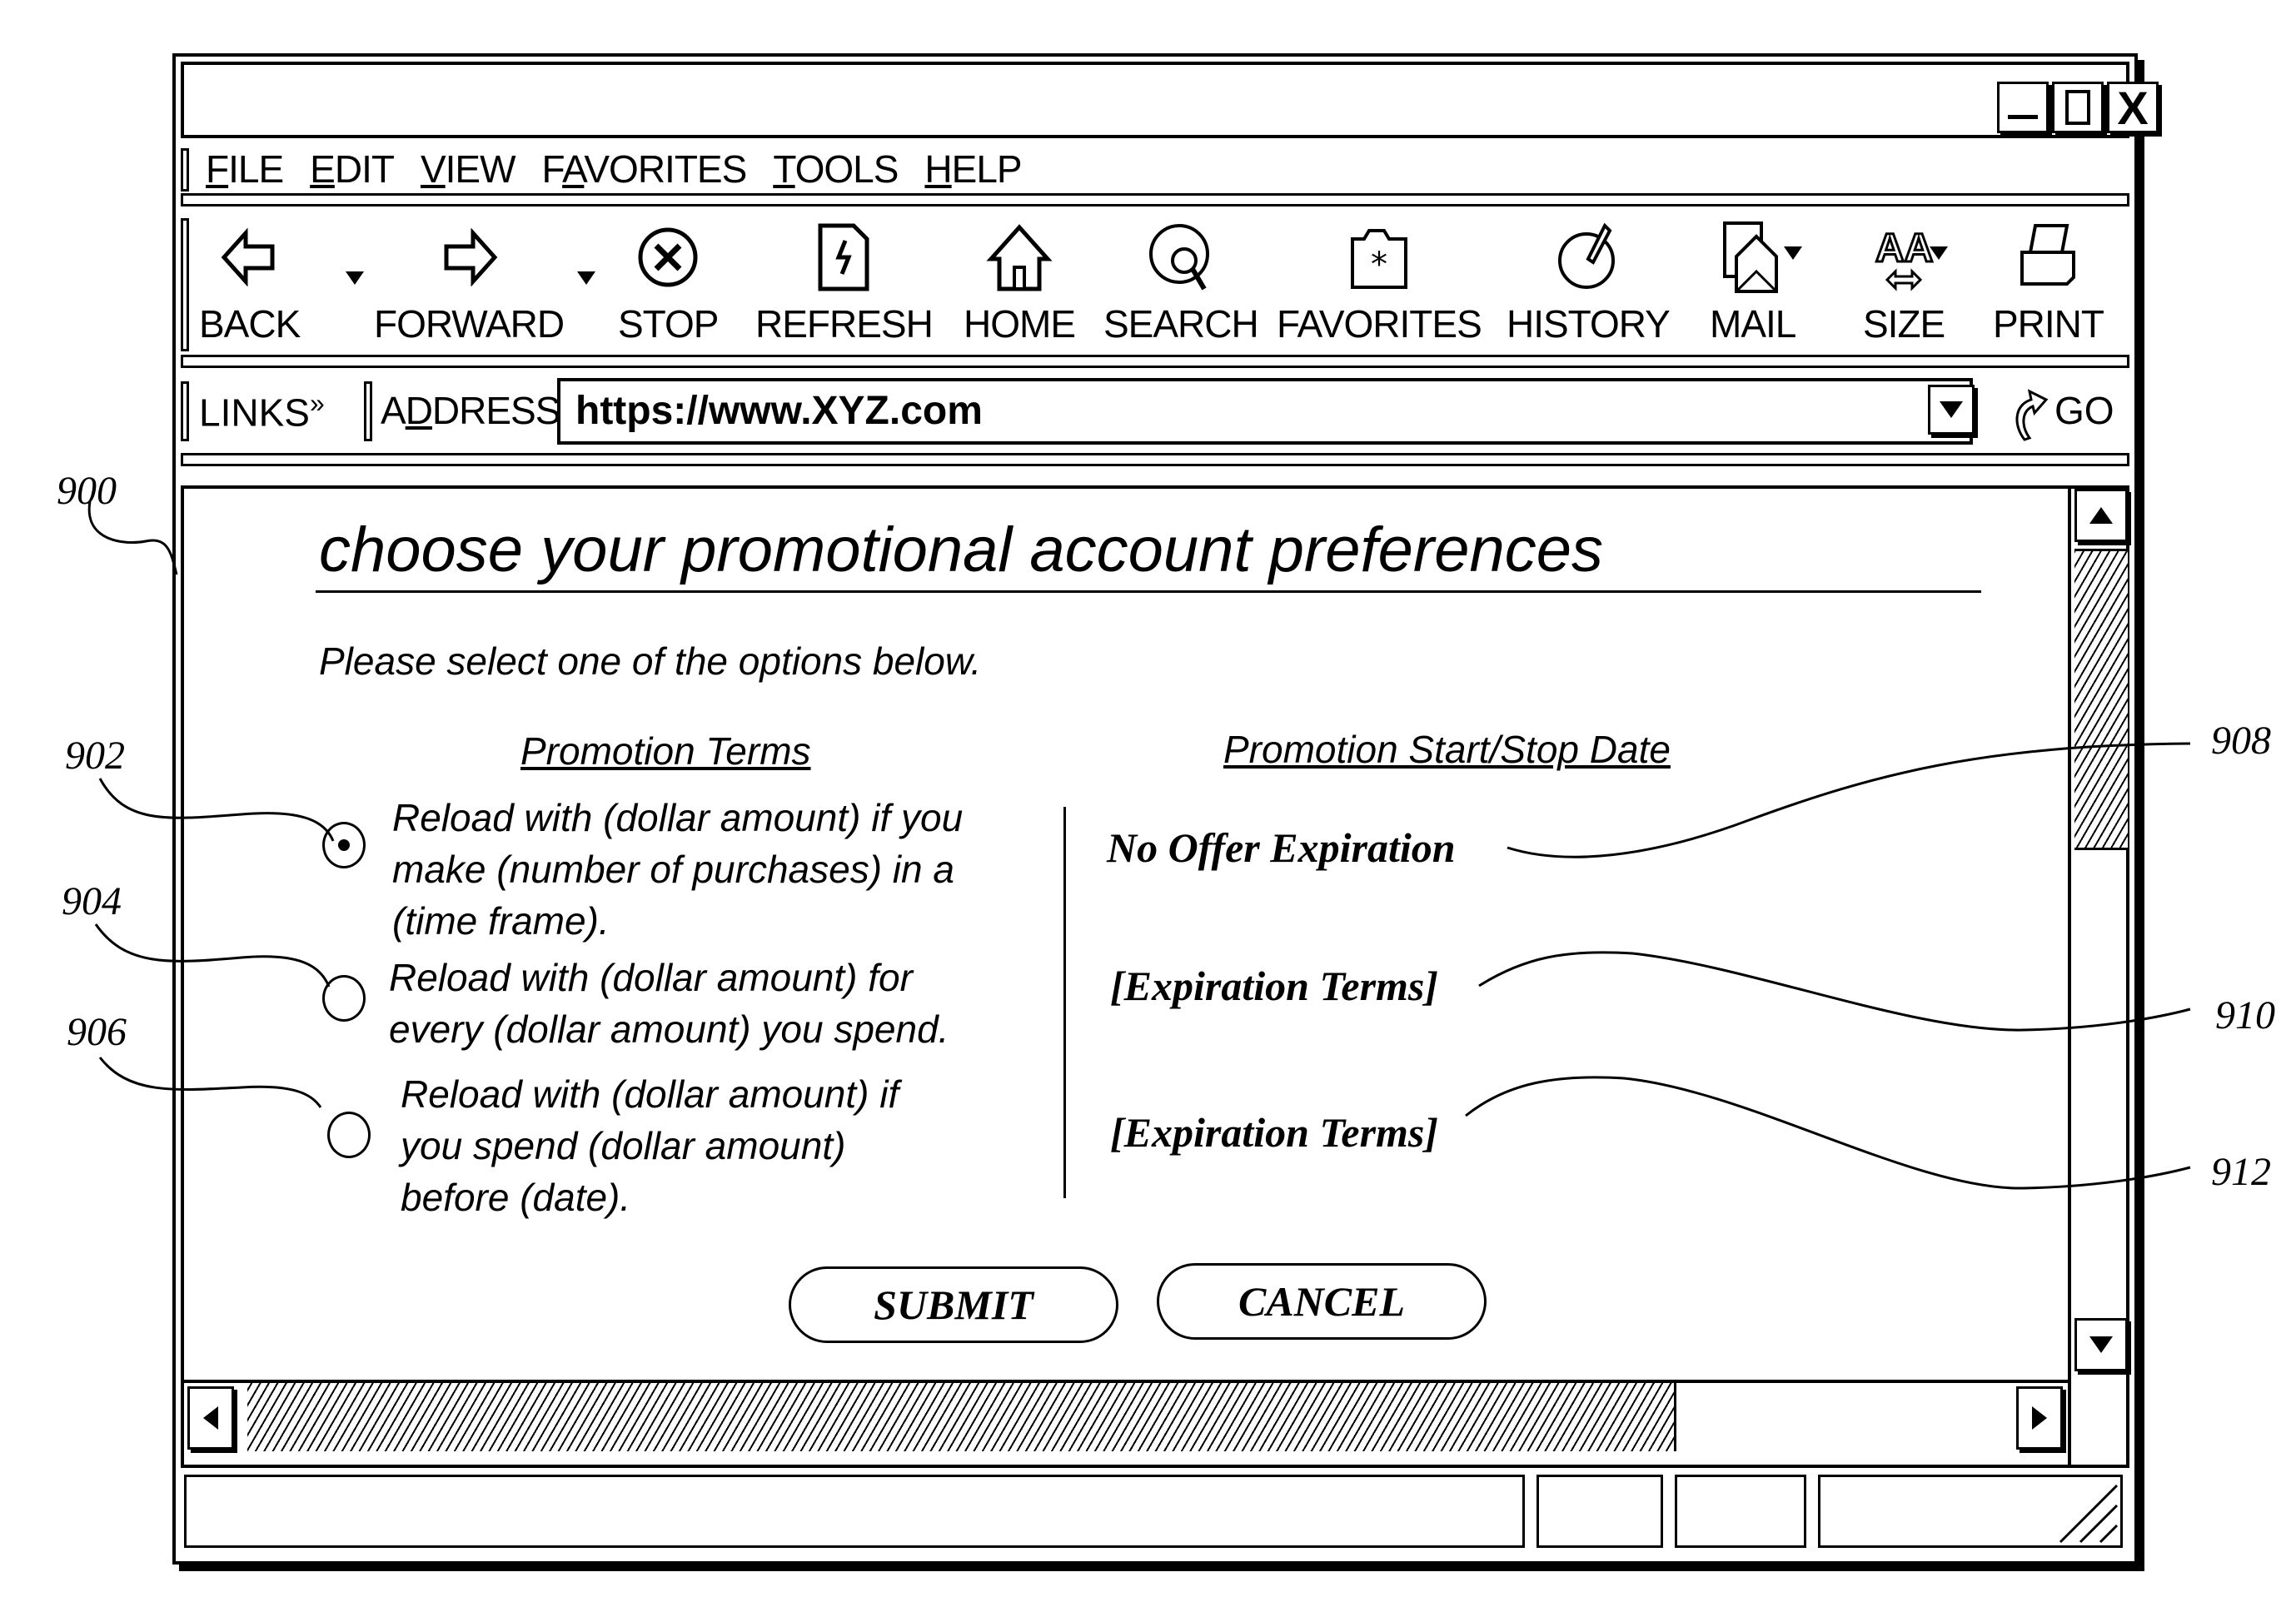 Image resolution: width=2296 pixels, height=1597 pixels. I want to click on address-separator, so click(1155, 460).